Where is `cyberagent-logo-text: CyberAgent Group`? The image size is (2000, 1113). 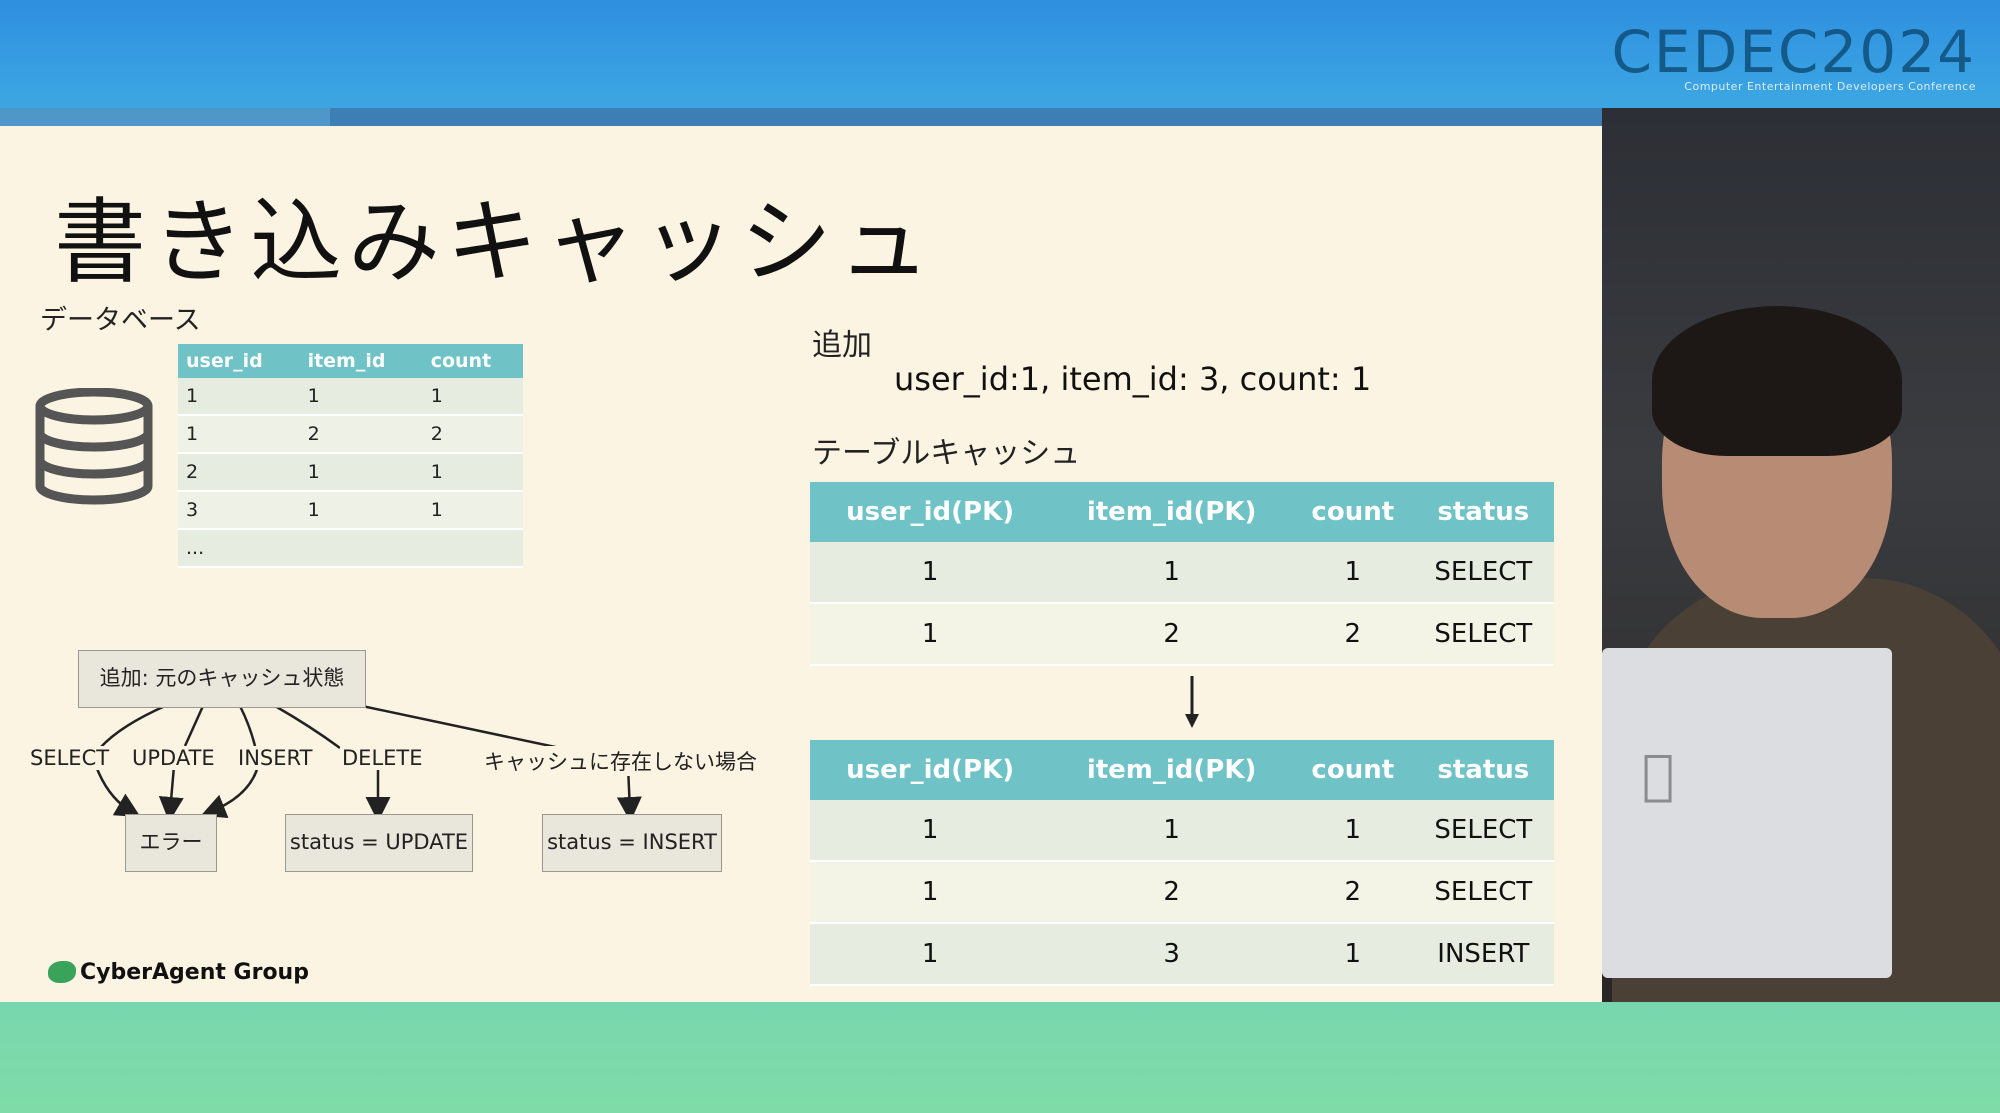 cyberagent-logo-text: CyberAgent Group is located at coordinates (194, 972).